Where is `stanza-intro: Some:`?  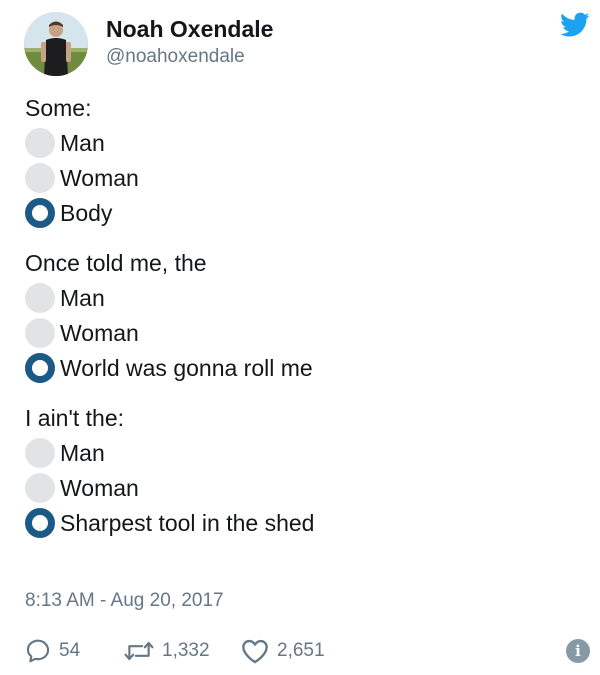
stanza-intro: Some: is located at coordinates (58, 108).